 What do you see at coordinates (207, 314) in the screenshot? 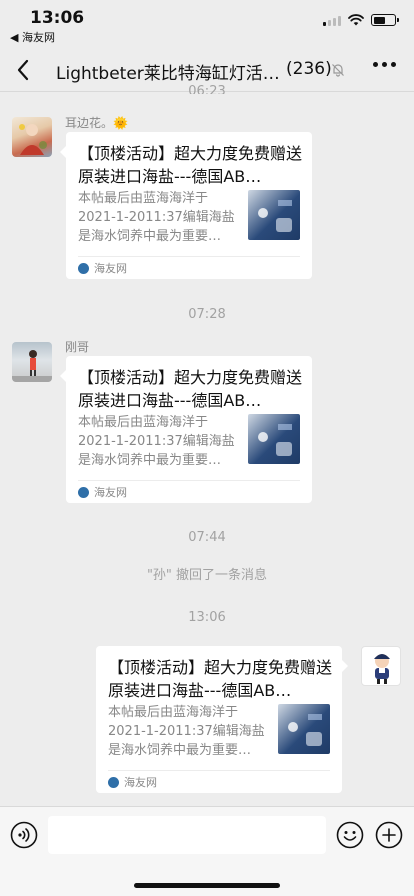
I see `time-label: 07:28` at bounding box center [207, 314].